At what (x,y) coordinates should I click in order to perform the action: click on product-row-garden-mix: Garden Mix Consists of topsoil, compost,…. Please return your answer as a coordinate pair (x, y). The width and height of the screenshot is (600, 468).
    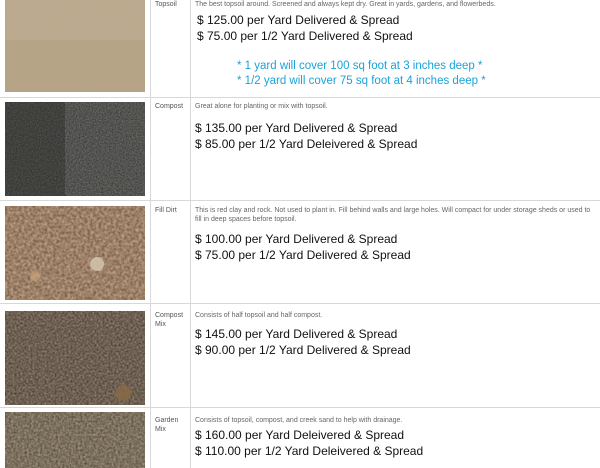
    Looking at the image, I should click on (300, 437).